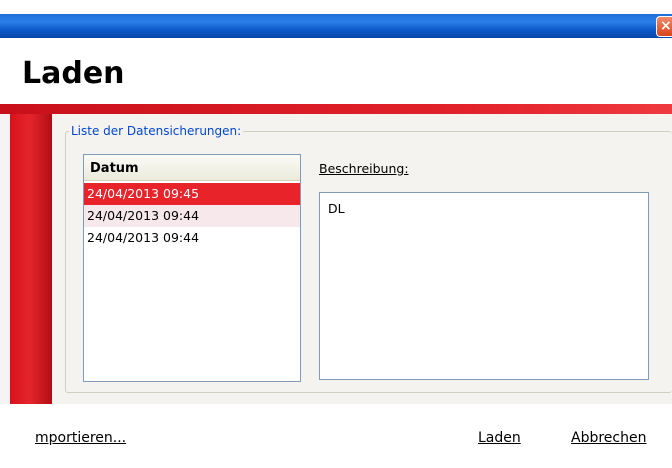  I want to click on page-title: Laden, so click(73, 73).